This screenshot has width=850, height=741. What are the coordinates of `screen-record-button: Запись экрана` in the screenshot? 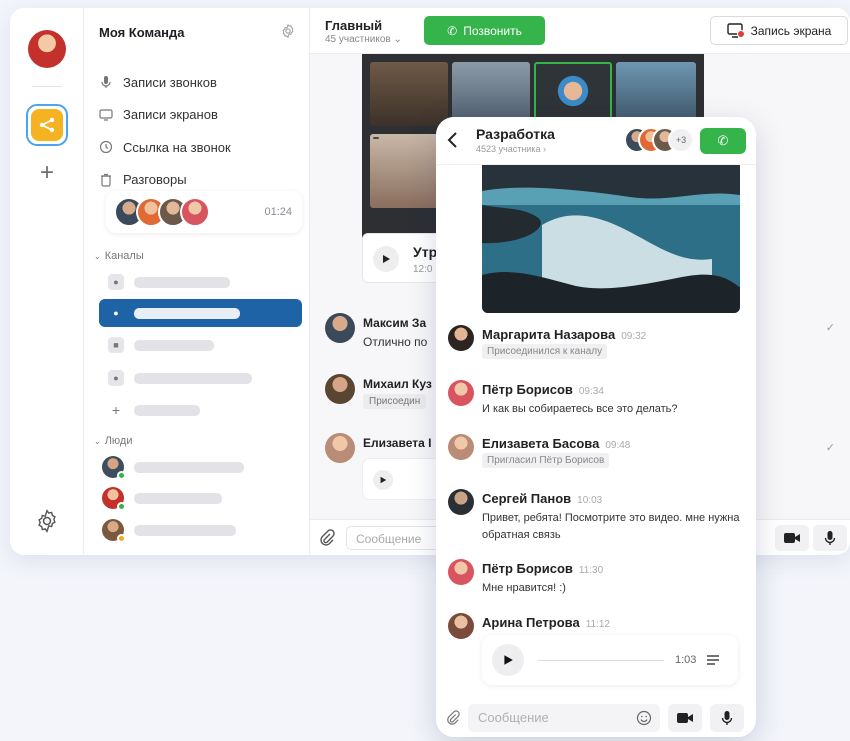 It's located at (779, 30).